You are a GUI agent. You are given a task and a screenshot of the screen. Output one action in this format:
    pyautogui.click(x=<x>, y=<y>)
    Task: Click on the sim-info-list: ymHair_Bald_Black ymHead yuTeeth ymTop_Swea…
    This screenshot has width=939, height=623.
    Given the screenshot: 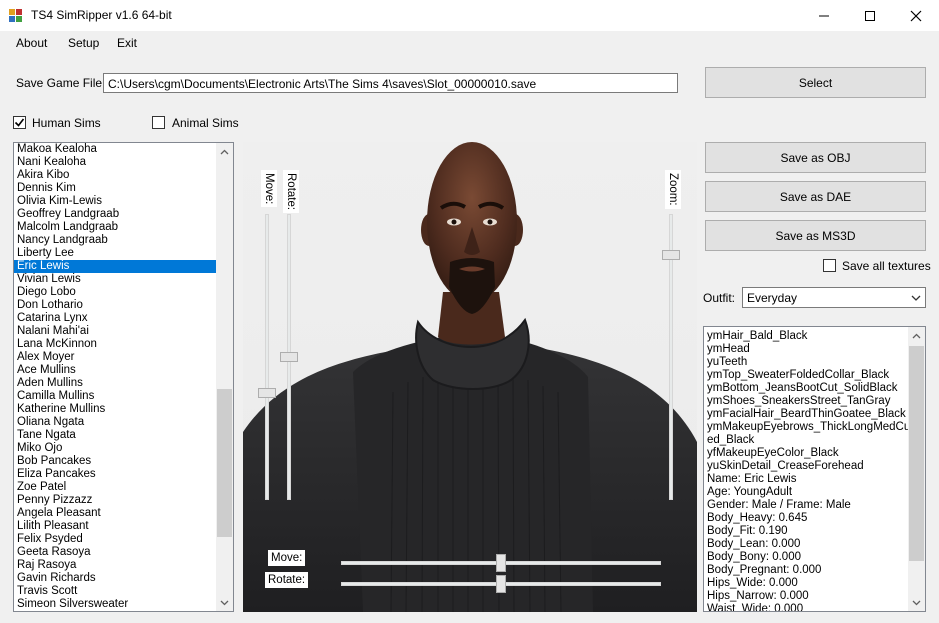 What is the action you would take?
    pyautogui.click(x=814, y=469)
    